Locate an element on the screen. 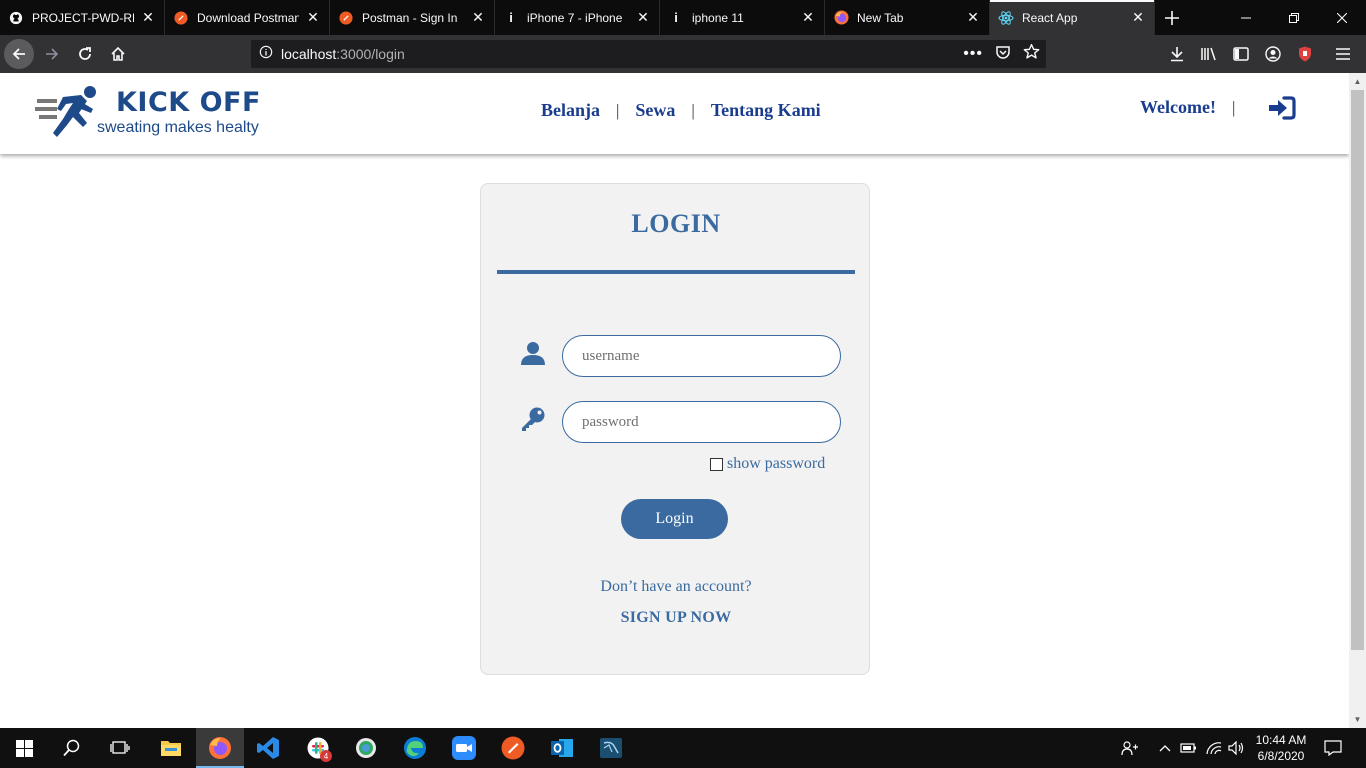 This screenshot has width=1366, height=768. toolbar-actions is located at coordinates (1260, 54).